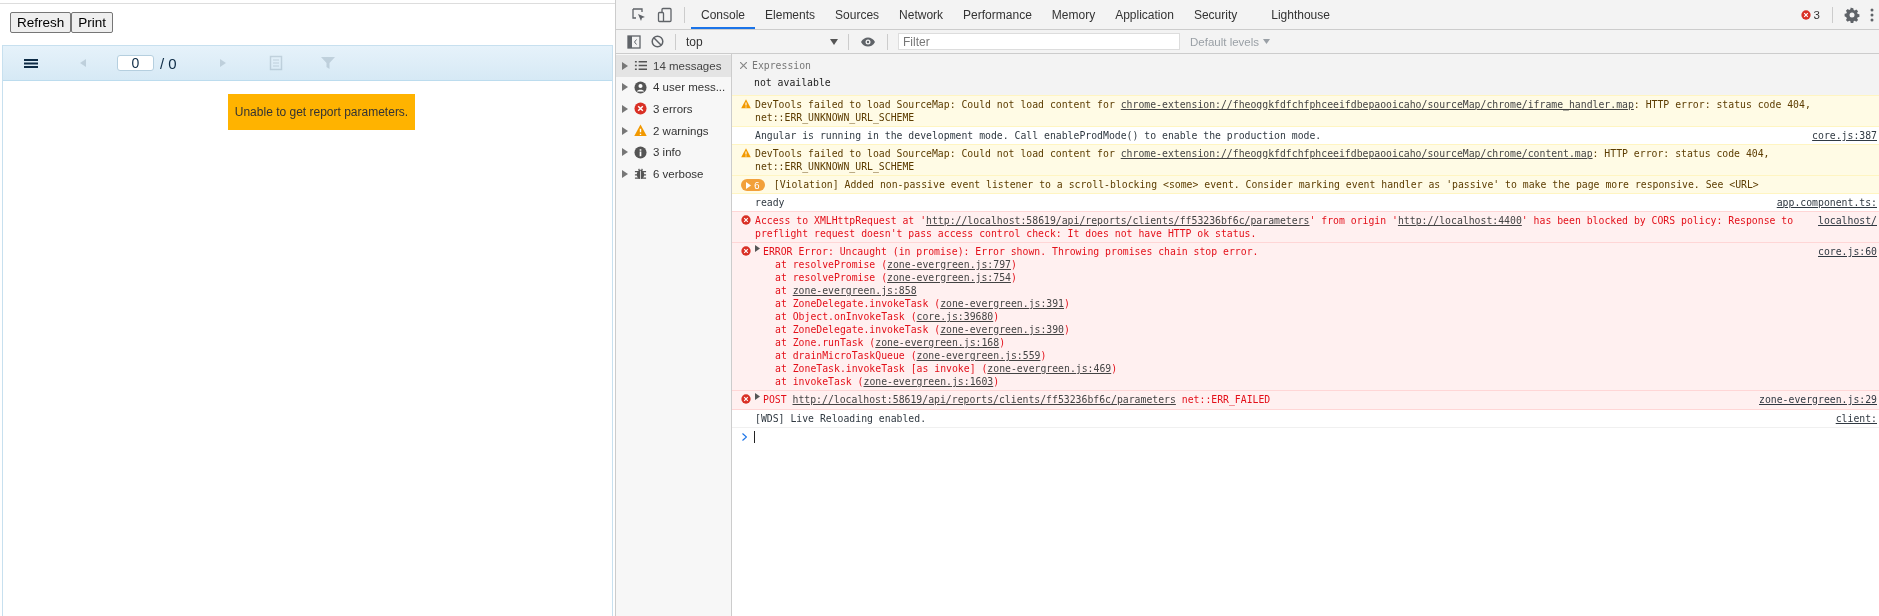 The height and width of the screenshot is (616, 1879). What do you see at coordinates (1356, 153) in the screenshot?
I see `message-link: chrome-extension://fheoggkfdfchfphceeifdbepaooicaho/sourceMap/chrome/content.map` at bounding box center [1356, 153].